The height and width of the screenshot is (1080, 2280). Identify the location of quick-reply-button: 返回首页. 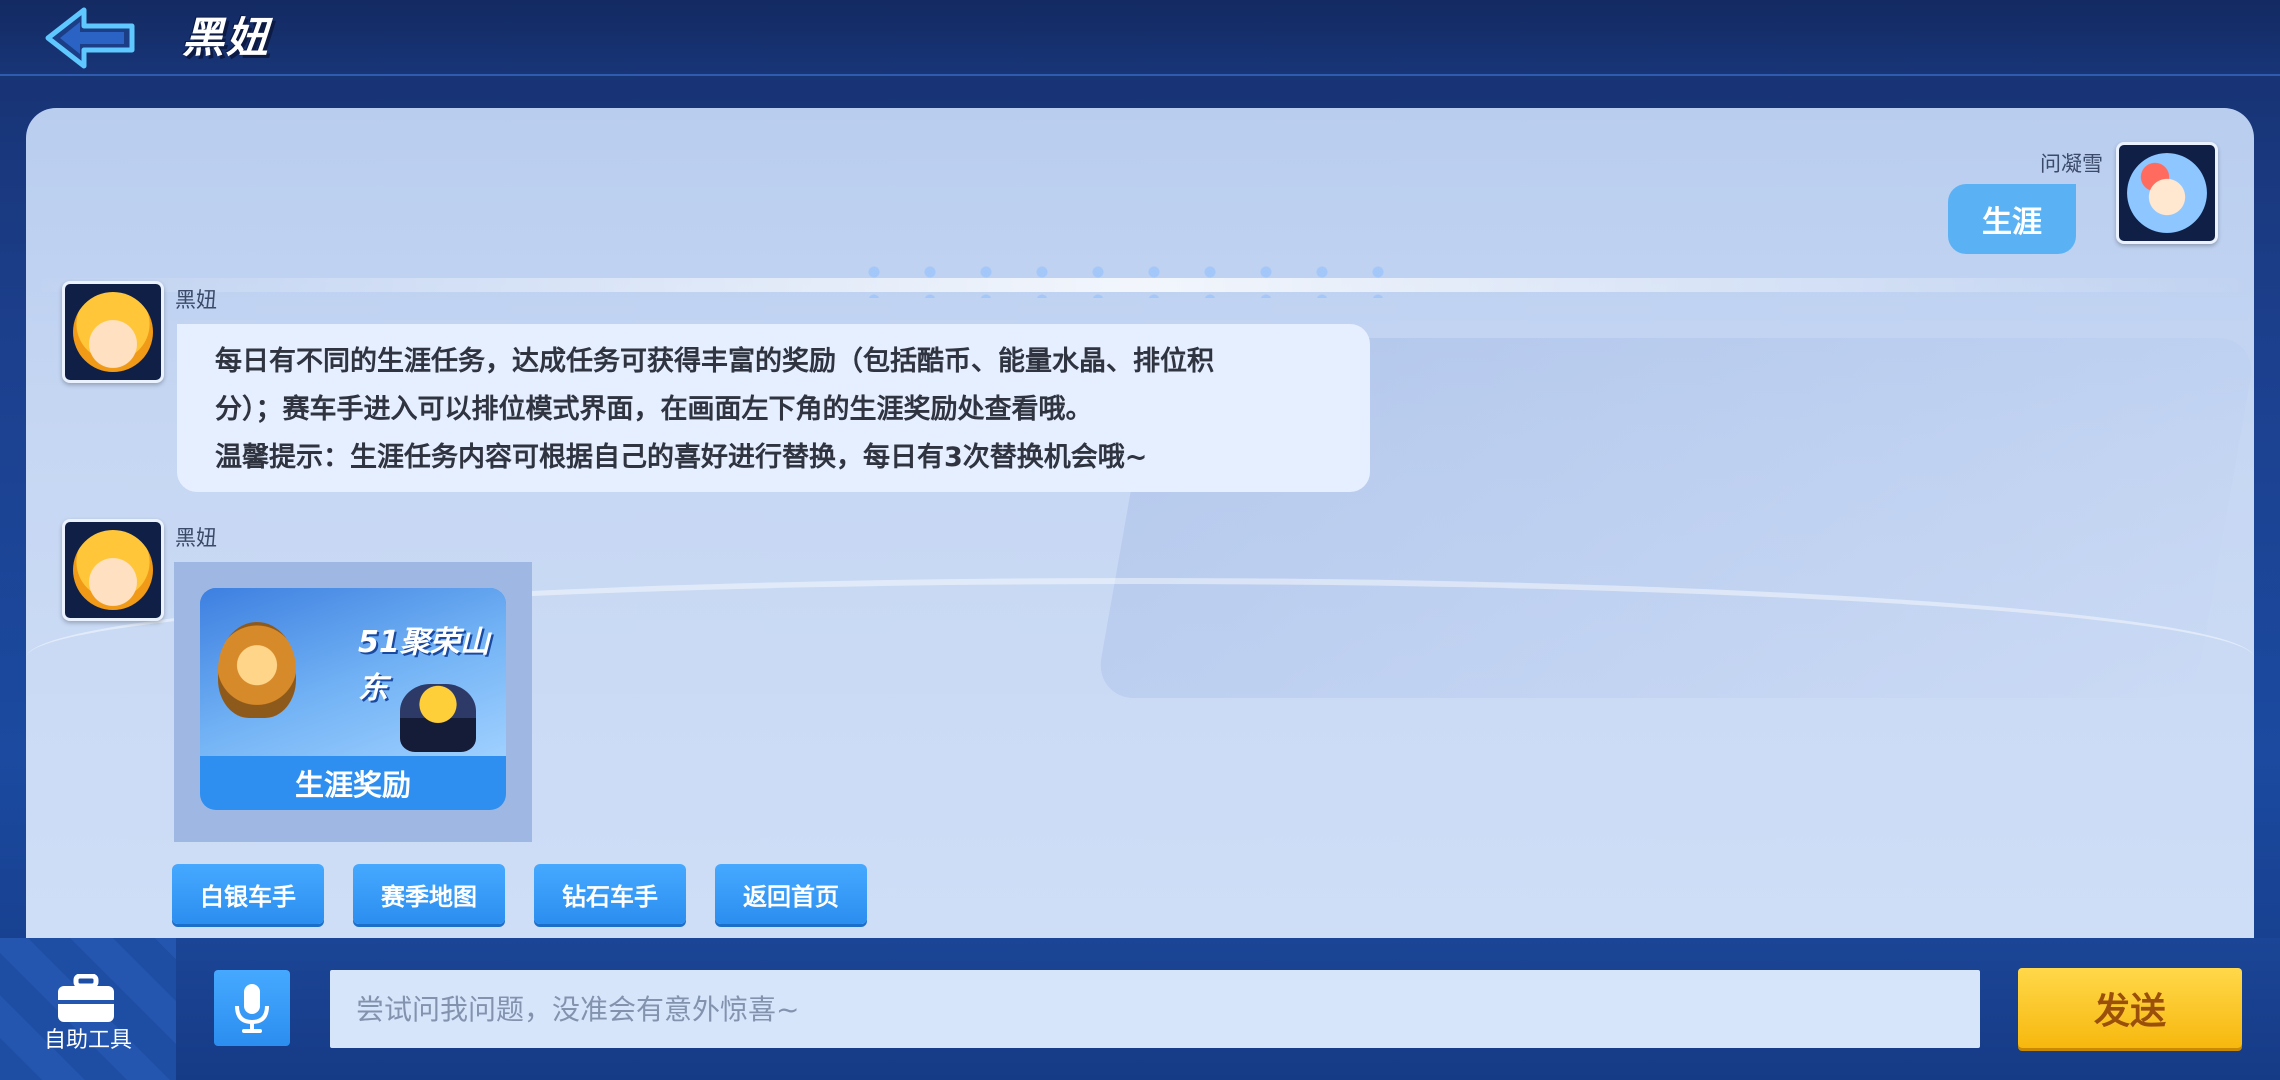
(791, 894).